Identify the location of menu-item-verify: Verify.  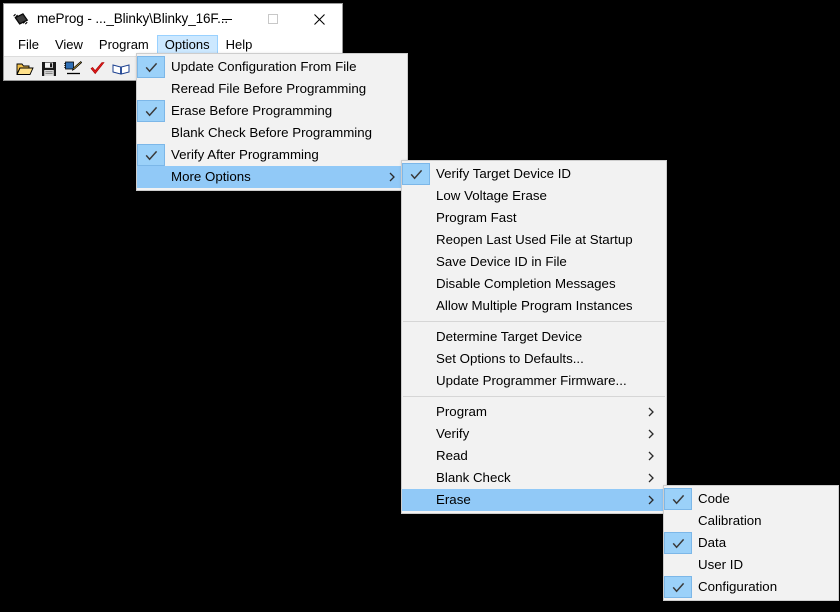
(534, 434).